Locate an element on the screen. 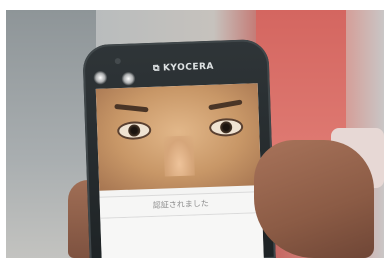  brand-text: KYOCERA is located at coordinates (188, 67).